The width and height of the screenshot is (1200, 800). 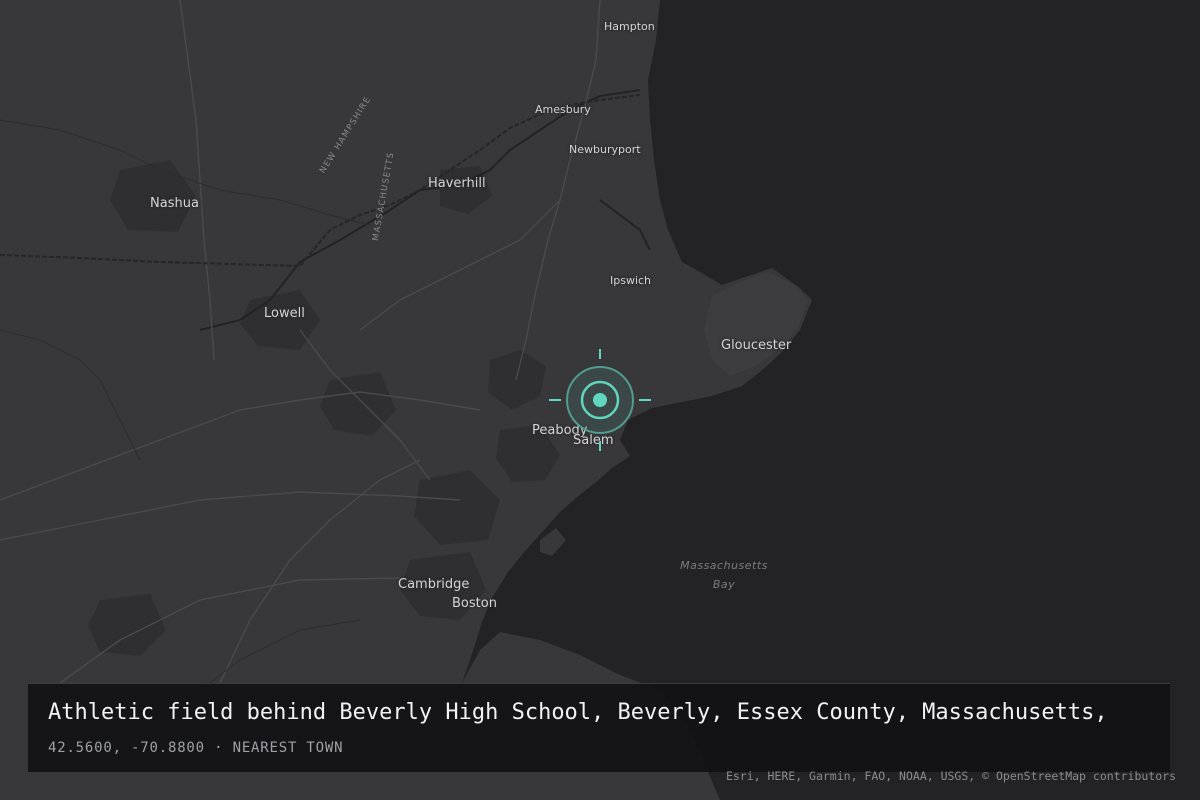 I want to click on place-label-boston: Boston, so click(x=474, y=603).